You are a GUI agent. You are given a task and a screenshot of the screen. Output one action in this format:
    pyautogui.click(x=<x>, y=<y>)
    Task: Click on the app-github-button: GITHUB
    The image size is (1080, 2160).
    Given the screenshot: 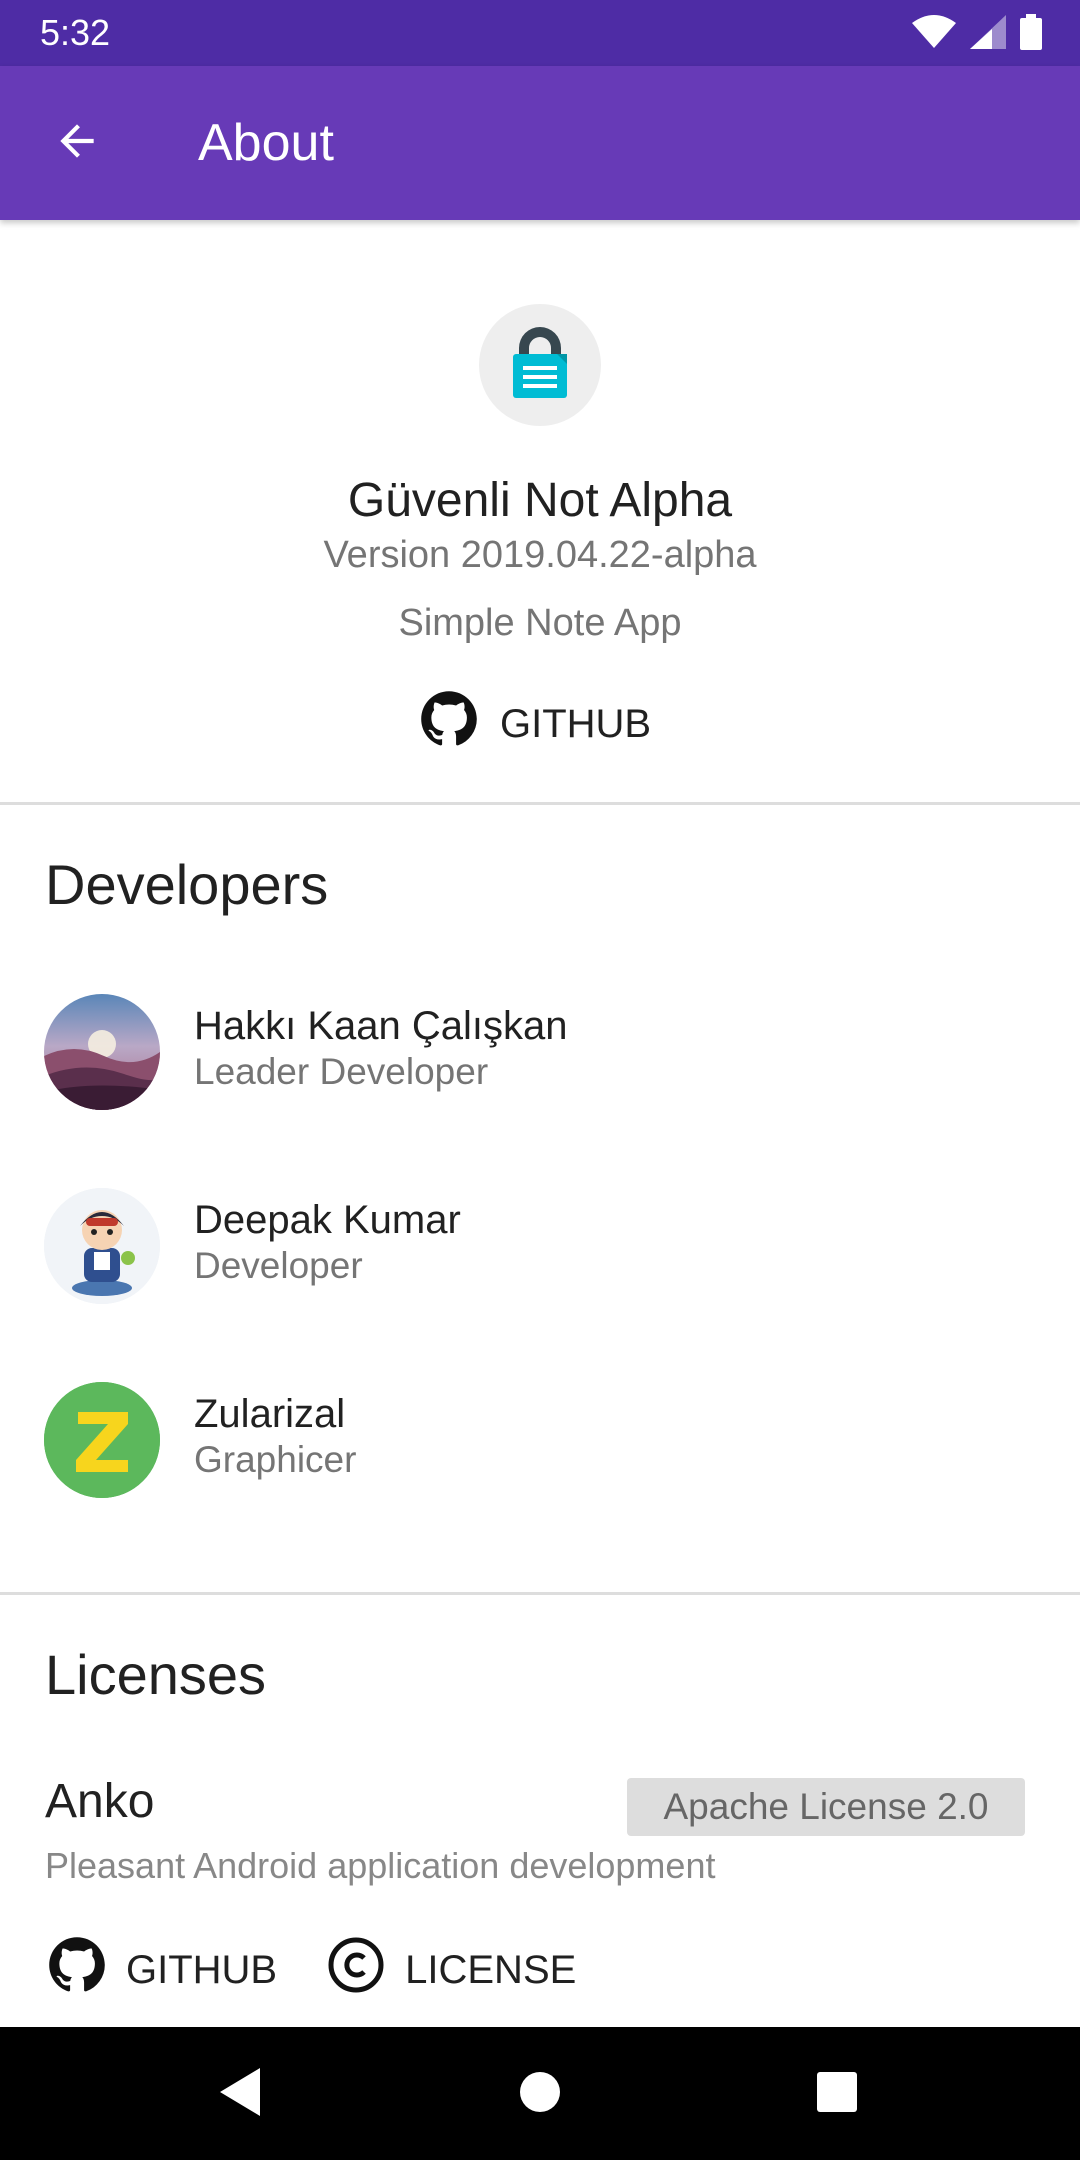 What is the action you would take?
    pyautogui.click(x=536, y=722)
    